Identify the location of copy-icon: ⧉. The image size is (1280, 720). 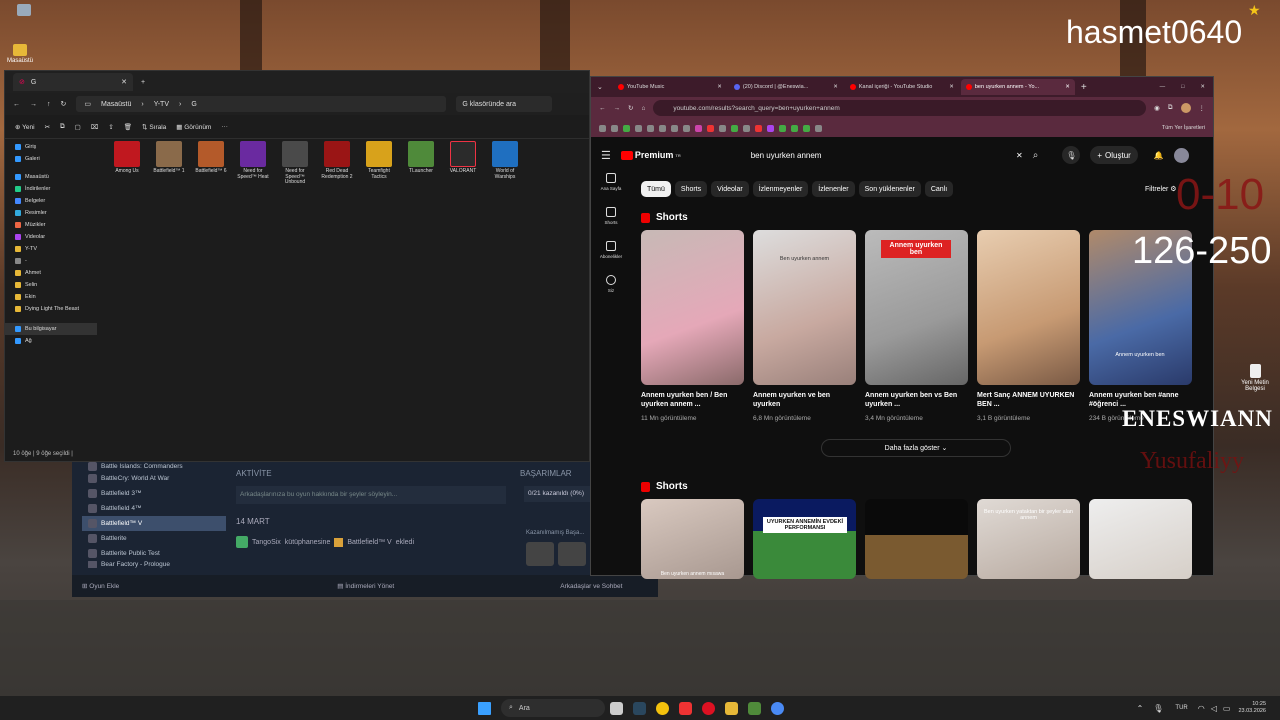
(62, 127).